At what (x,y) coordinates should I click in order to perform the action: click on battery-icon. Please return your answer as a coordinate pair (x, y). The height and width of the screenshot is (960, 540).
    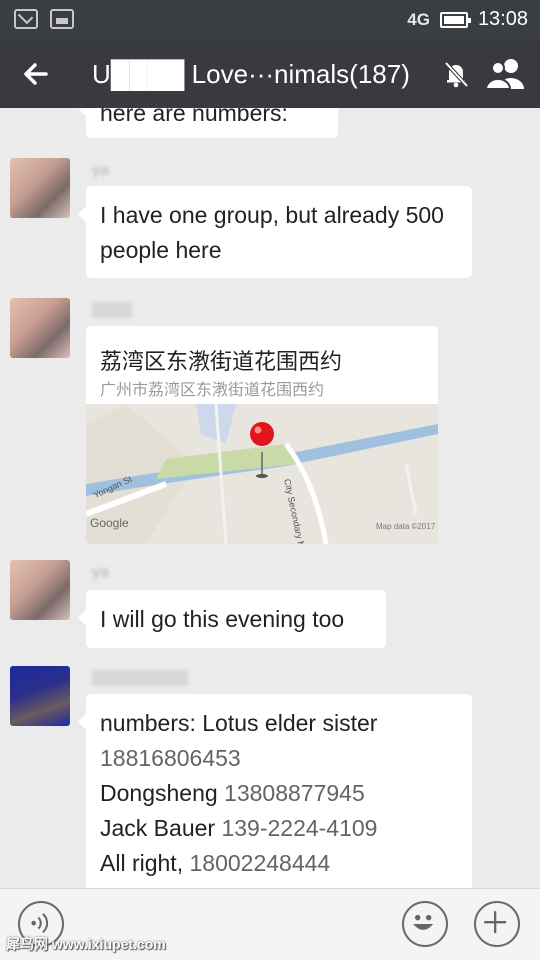
    Looking at the image, I should click on (455, 19).